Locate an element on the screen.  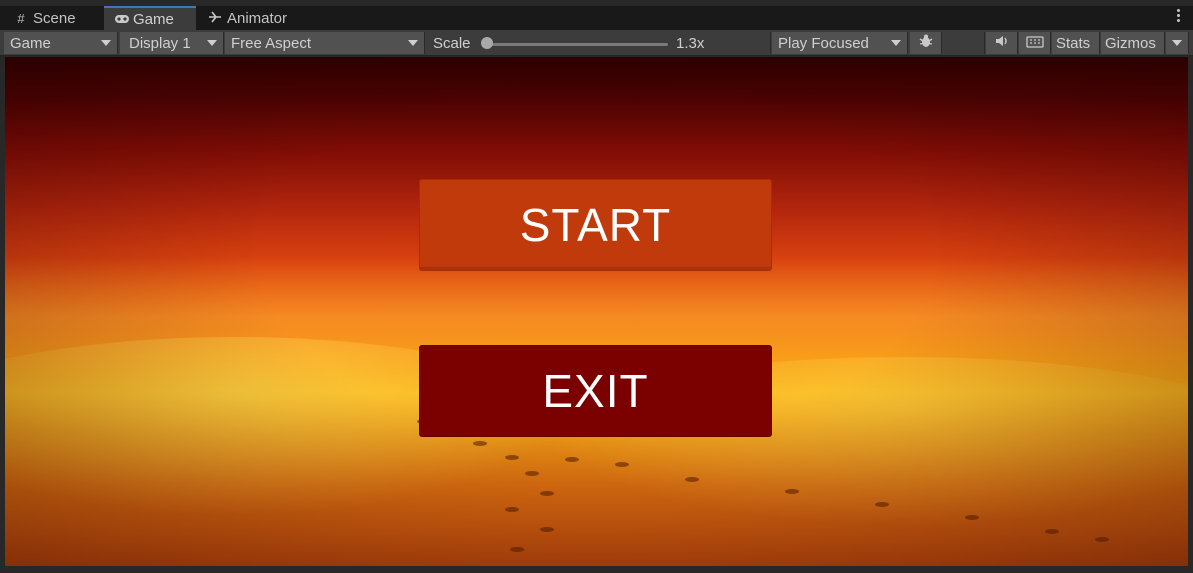
keyboard-icon is located at coordinates (1034, 43).